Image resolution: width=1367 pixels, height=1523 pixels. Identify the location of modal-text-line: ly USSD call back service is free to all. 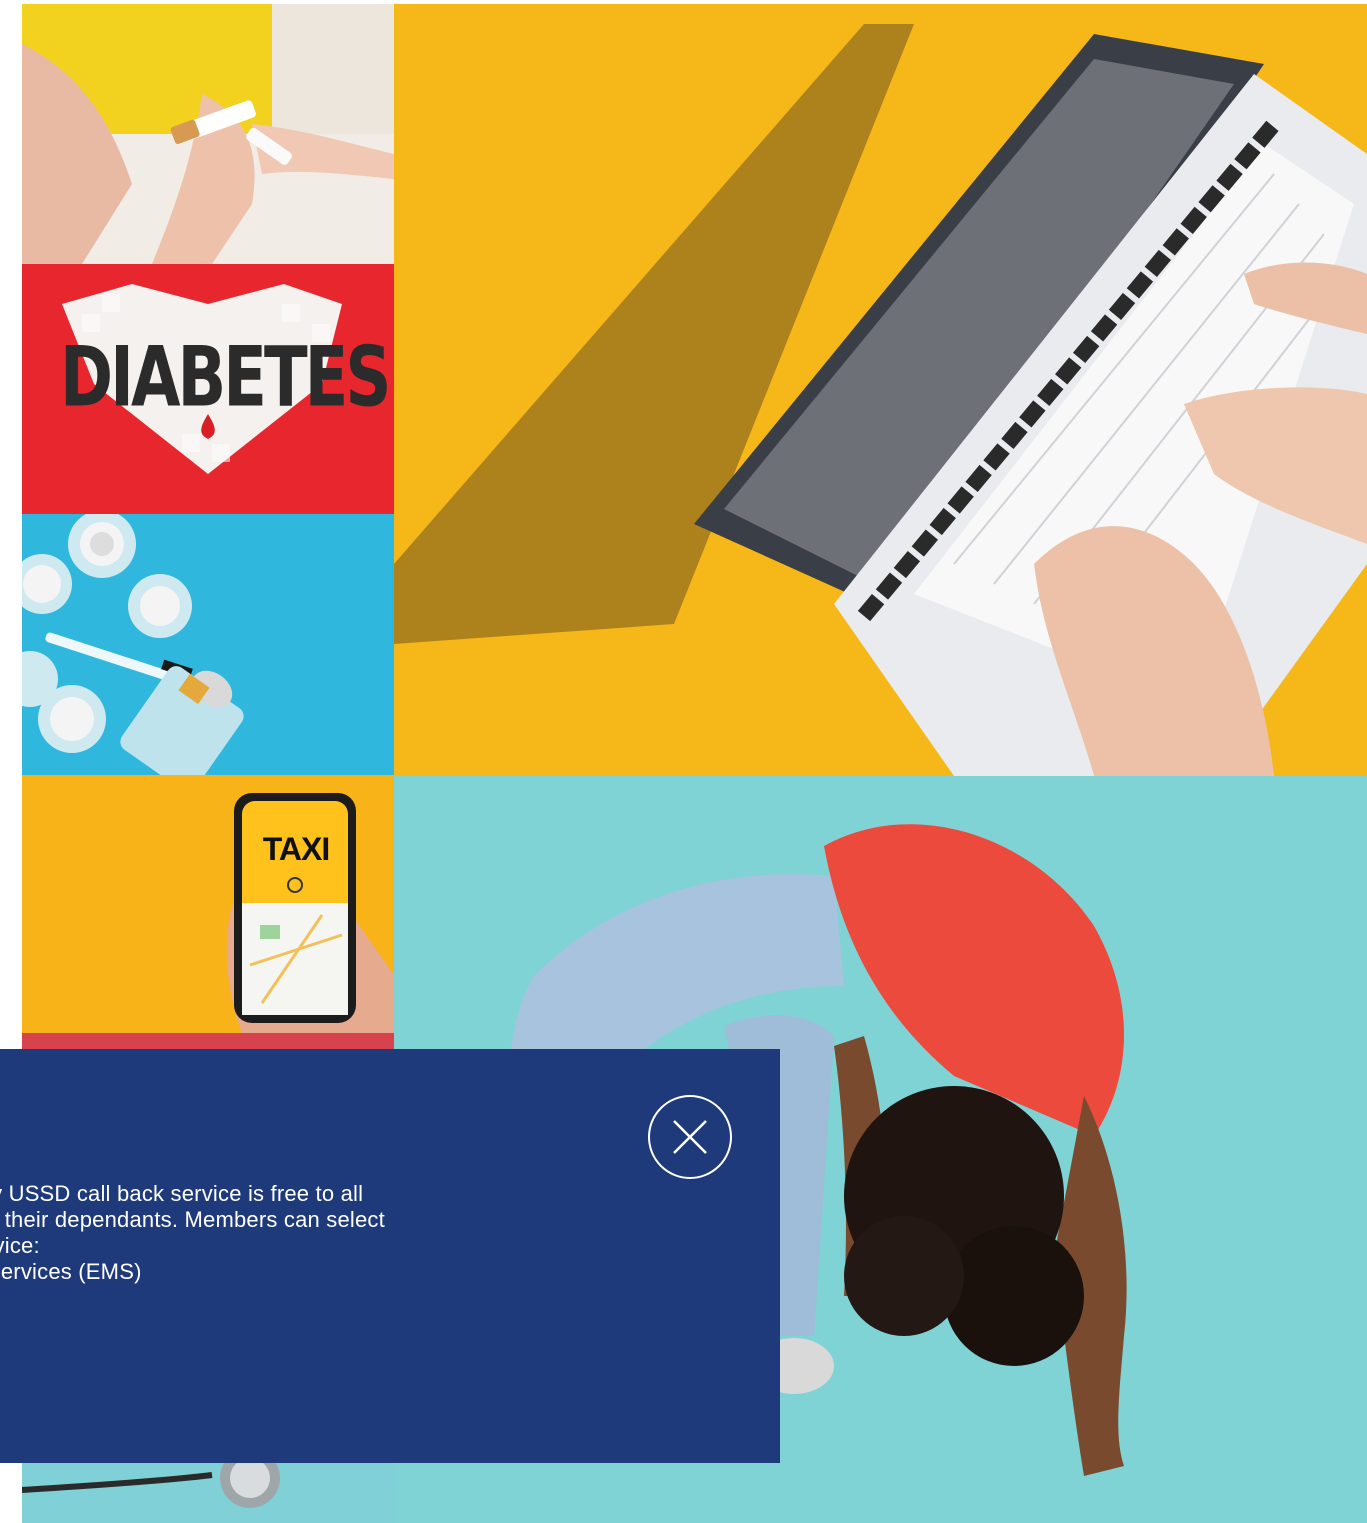
(182, 1193).